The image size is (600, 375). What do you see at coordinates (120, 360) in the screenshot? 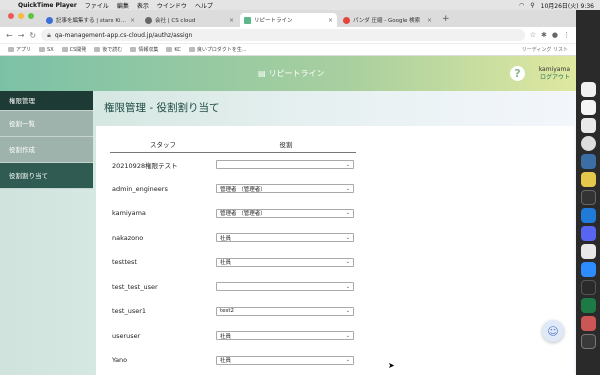
I see `staff-name: Yano` at bounding box center [120, 360].